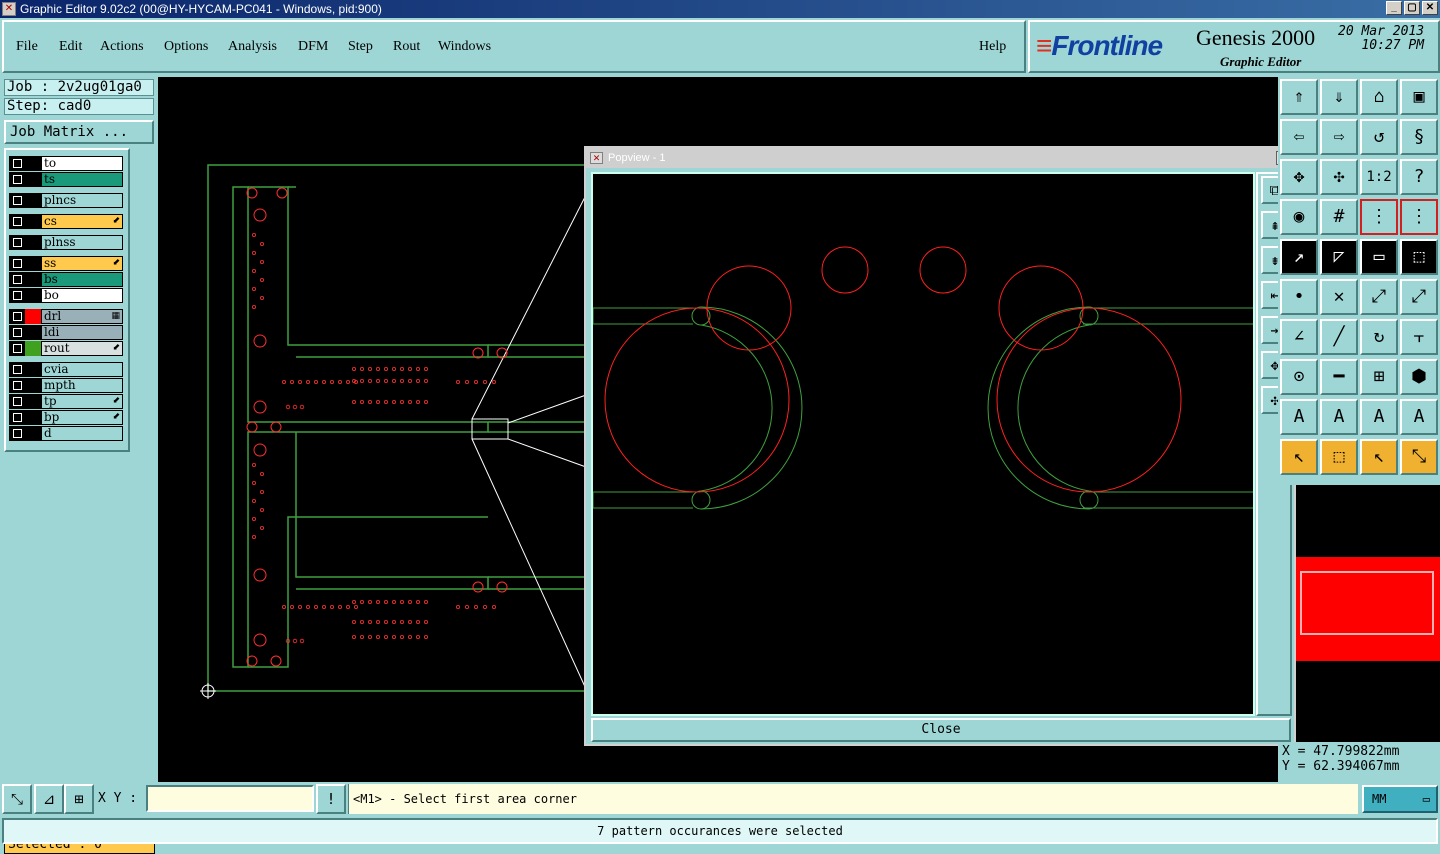 The width and height of the screenshot is (1440, 854). Describe the element at coordinates (82, 316) in the screenshot. I see `layer-name: drl ▦` at that location.